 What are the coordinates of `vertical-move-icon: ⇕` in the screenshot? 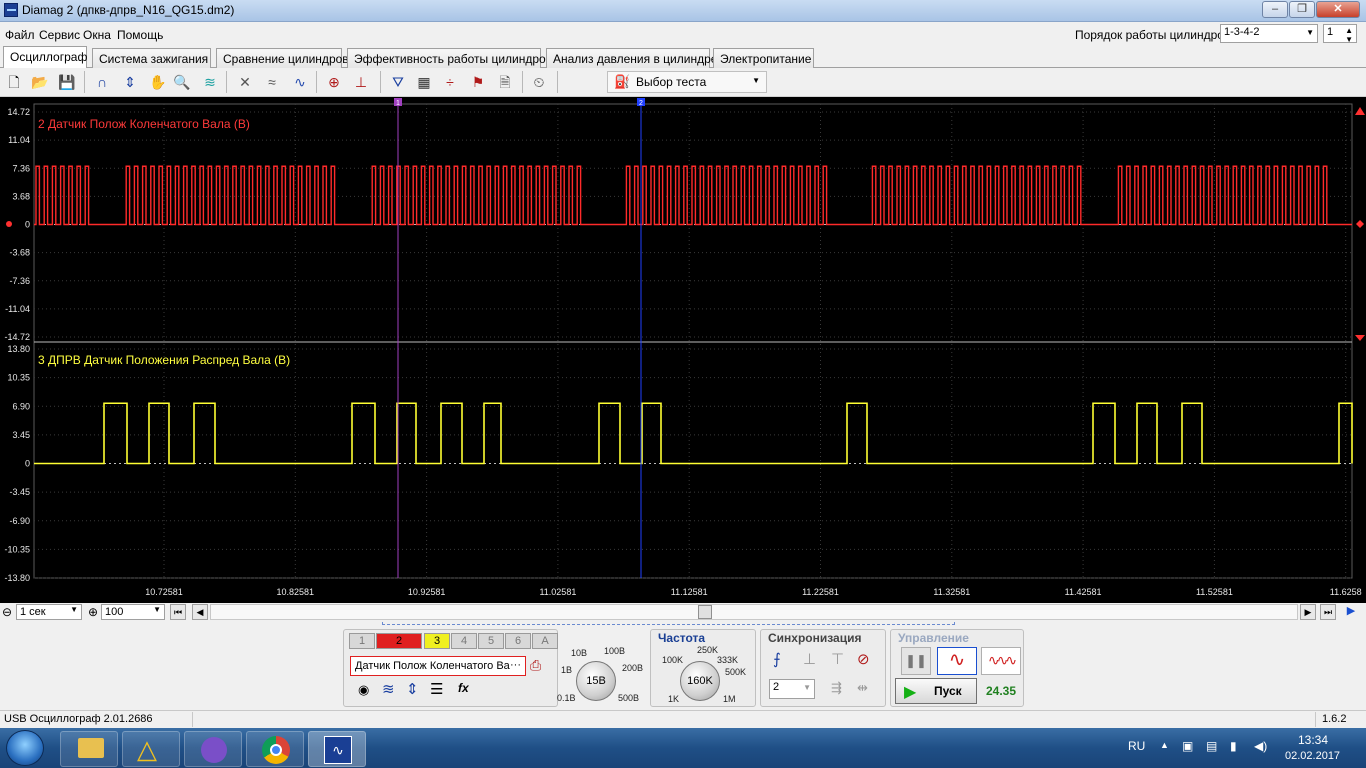 It's located at (412, 689).